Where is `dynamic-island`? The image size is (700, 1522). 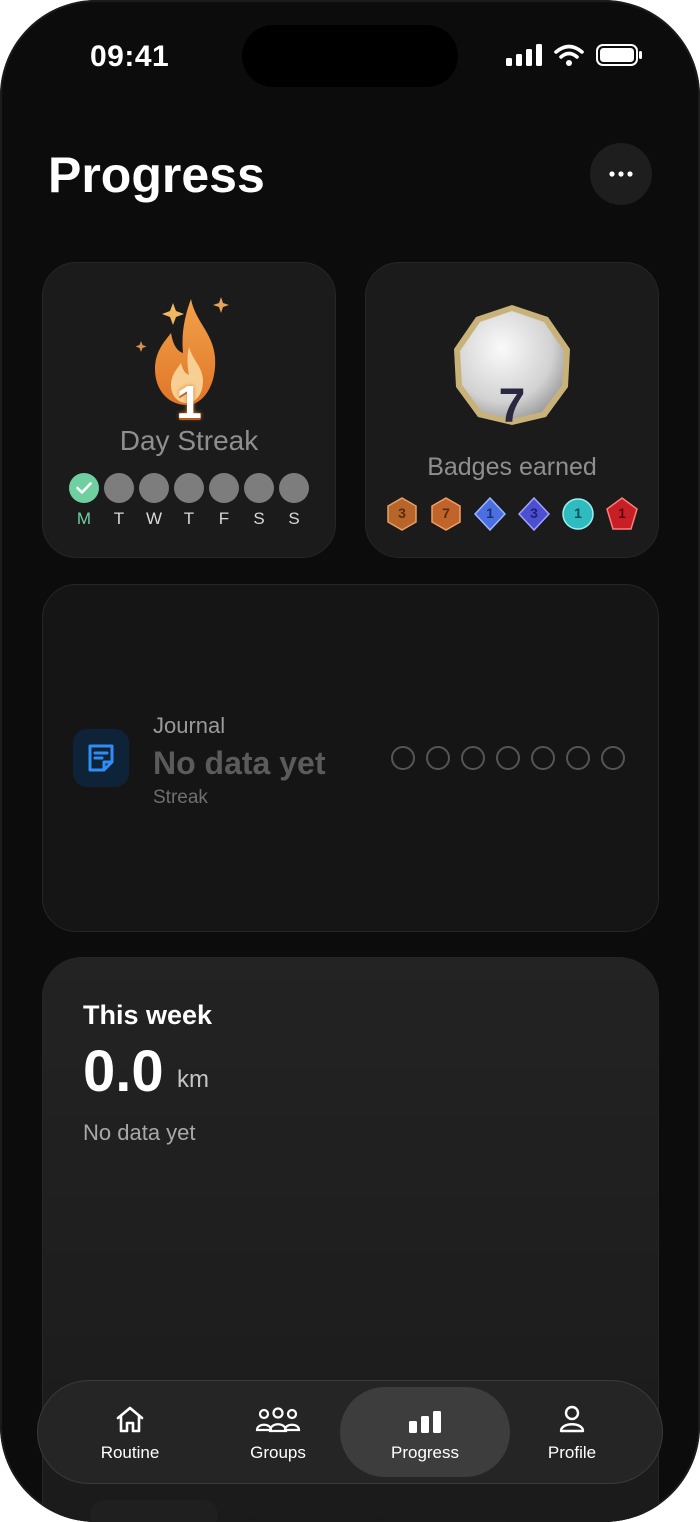 dynamic-island is located at coordinates (350, 56).